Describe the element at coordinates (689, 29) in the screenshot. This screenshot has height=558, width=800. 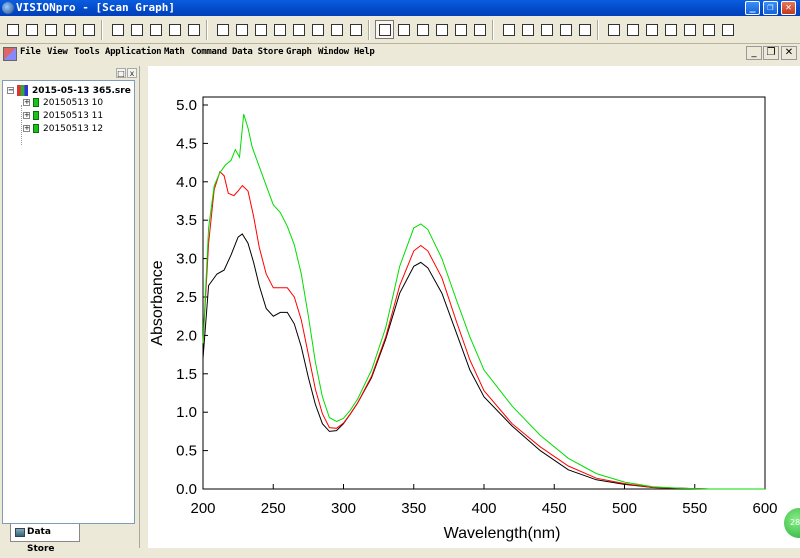
I see `flow-view-icon` at that location.